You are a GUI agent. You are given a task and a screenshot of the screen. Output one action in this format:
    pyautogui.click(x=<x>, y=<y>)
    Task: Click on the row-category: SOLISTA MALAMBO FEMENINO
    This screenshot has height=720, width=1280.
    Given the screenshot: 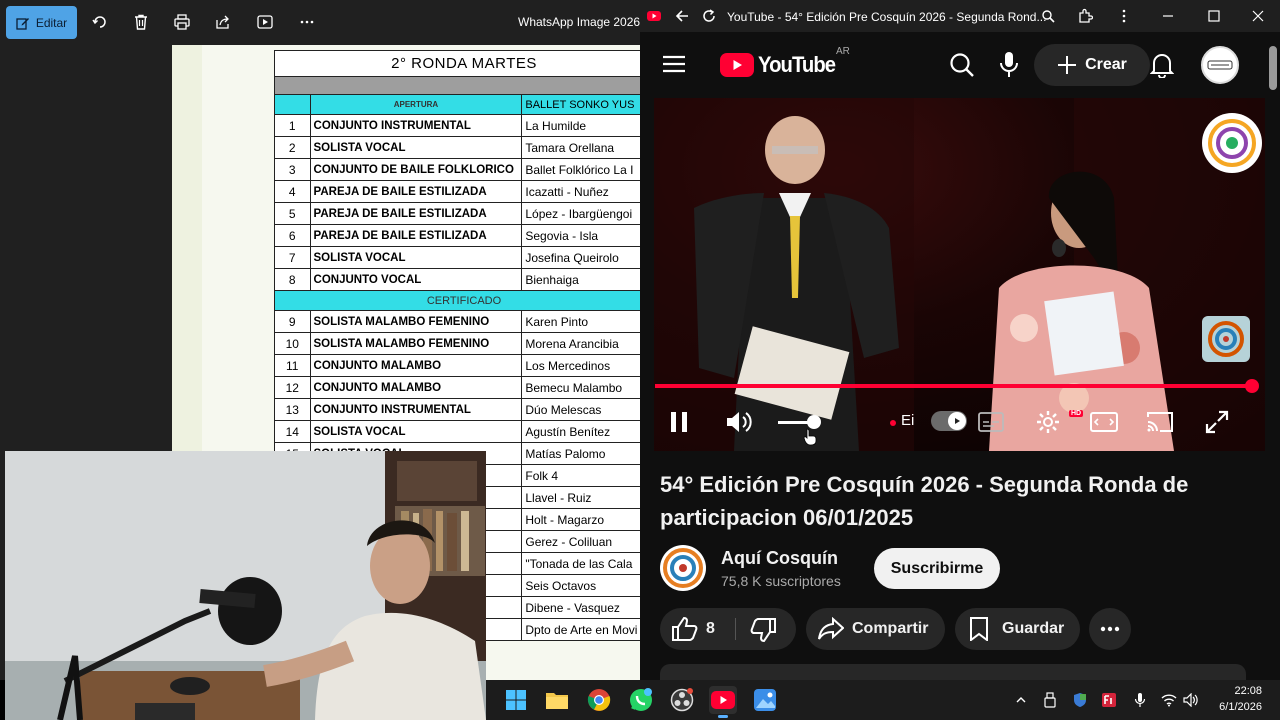 What is the action you would take?
    pyautogui.click(x=416, y=321)
    